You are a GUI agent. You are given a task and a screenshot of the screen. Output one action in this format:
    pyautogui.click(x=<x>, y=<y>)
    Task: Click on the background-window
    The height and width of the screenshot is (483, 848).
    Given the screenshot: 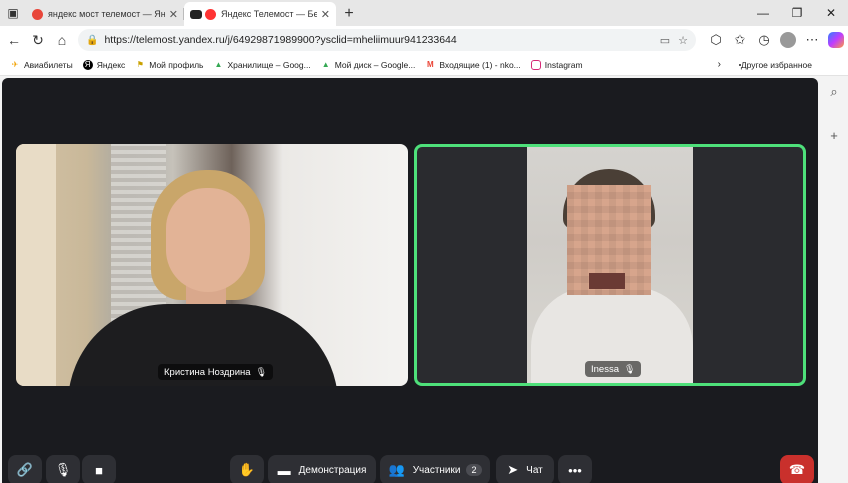 What is the action you would take?
    pyautogui.click(x=36, y=265)
    